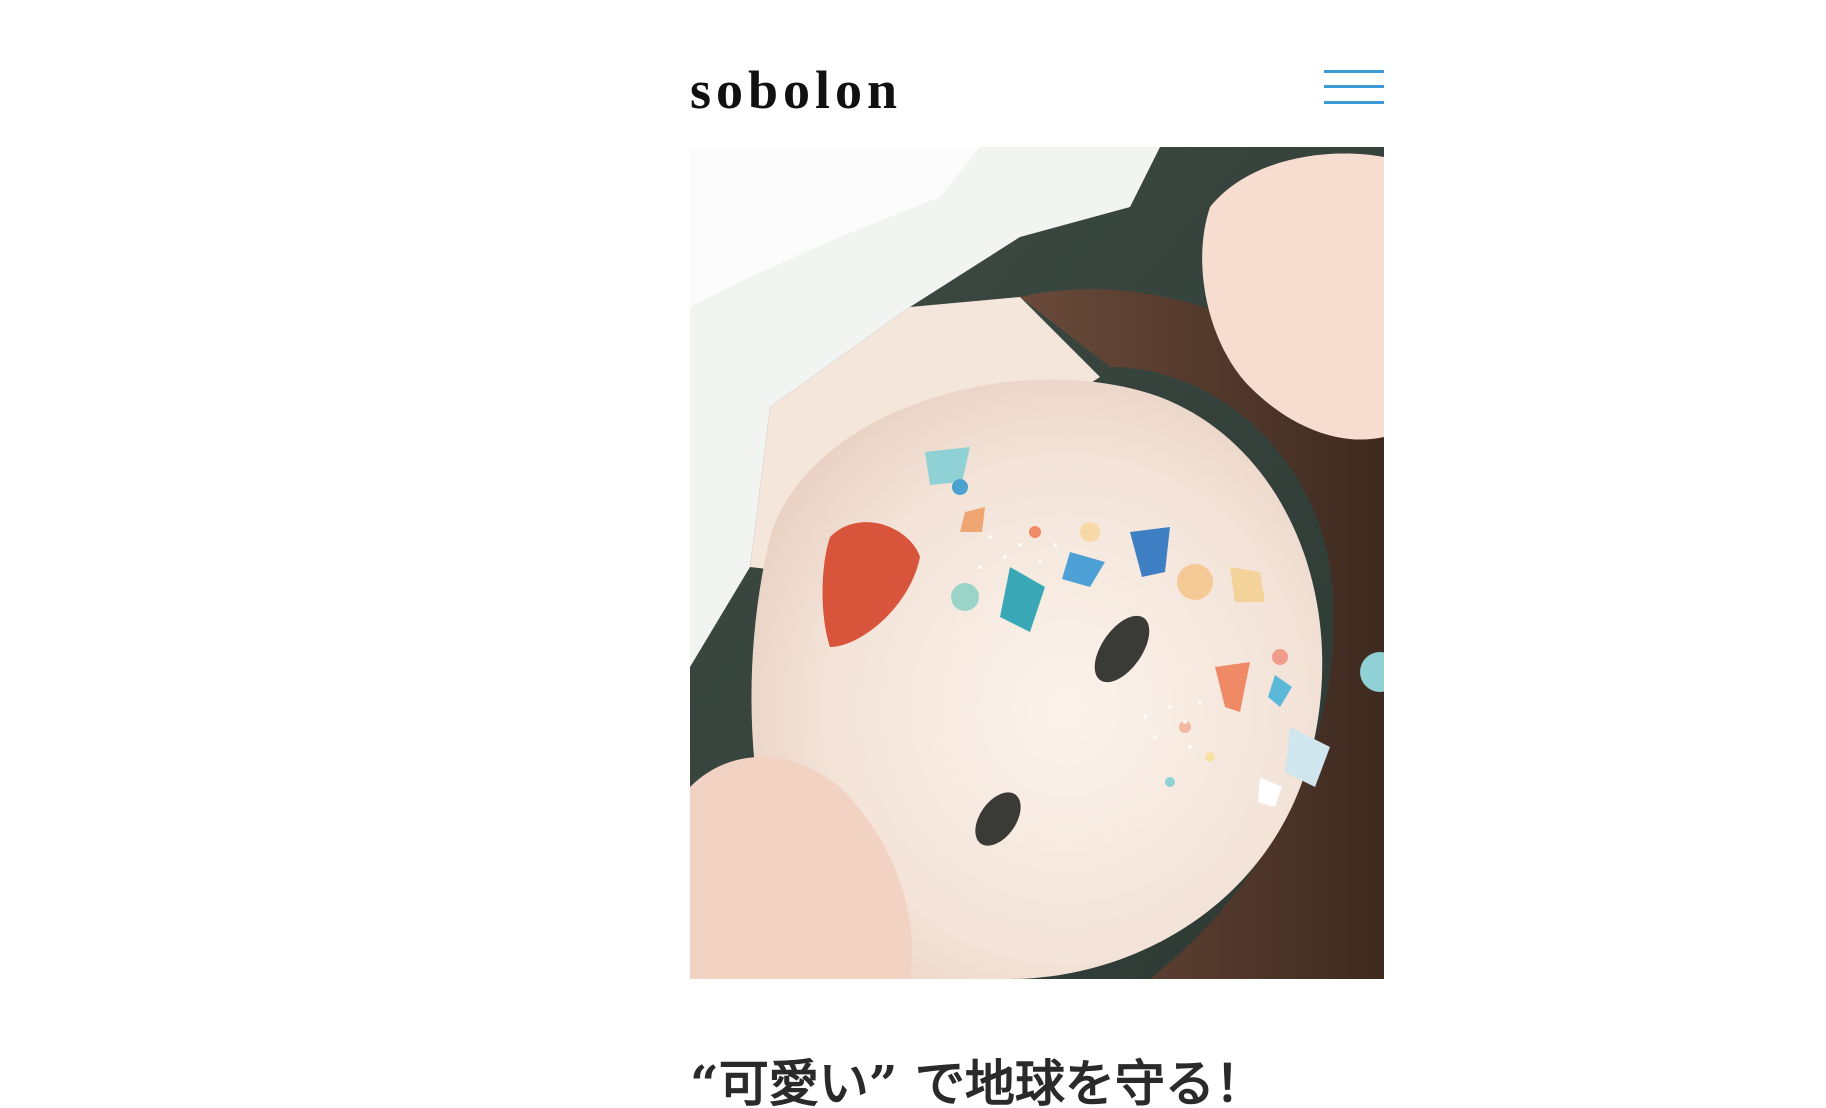  What do you see at coordinates (977, 1081) in the screenshot?
I see `headline: “可愛い” で地球を守る！` at bounding box center [977, 1081].